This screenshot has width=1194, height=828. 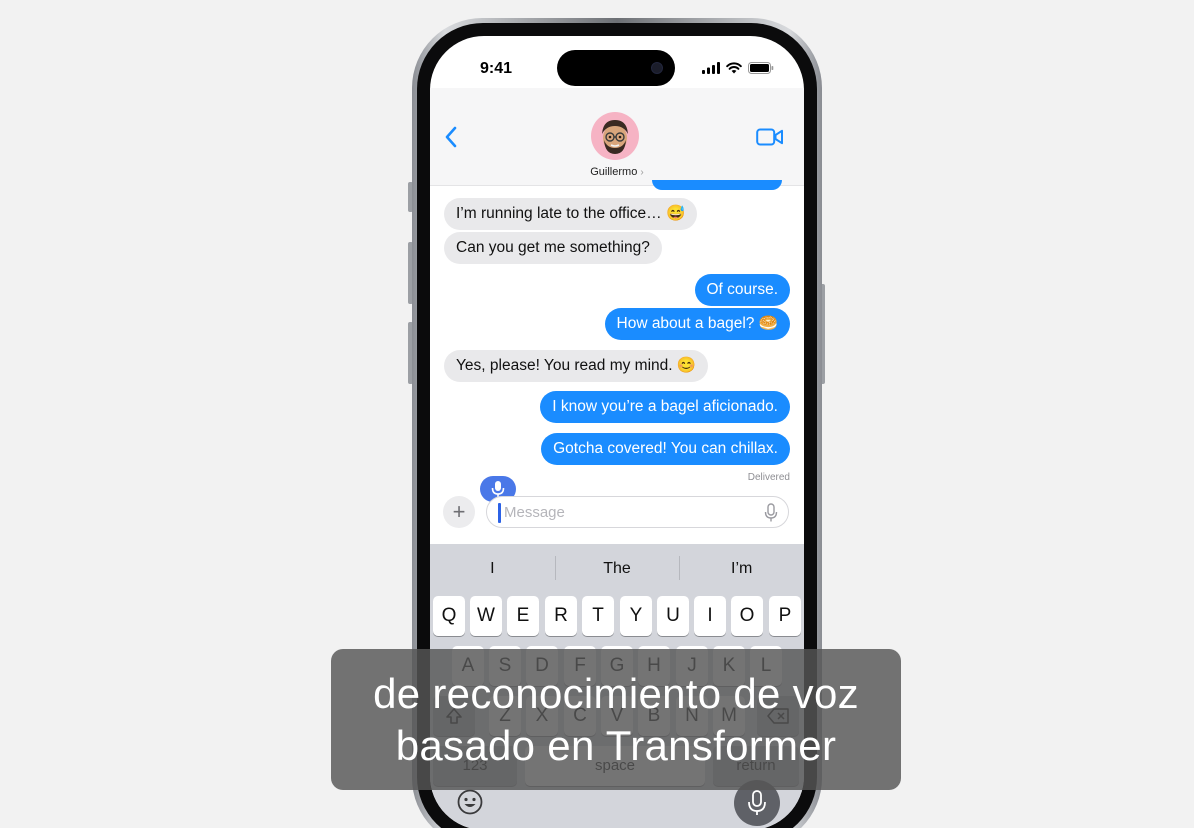 What do you see at coordinates (470, 802) in the screenshot?
I see `emoji-icon` at bounding box center [470, 802].